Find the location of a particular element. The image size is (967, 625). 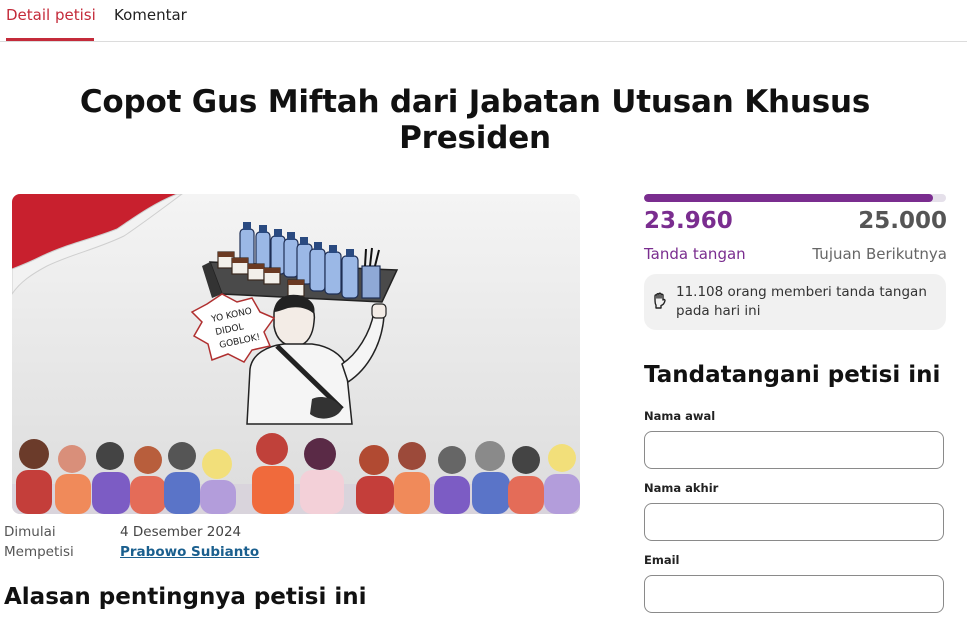

last-name-field is located at coordinates (794, 522).